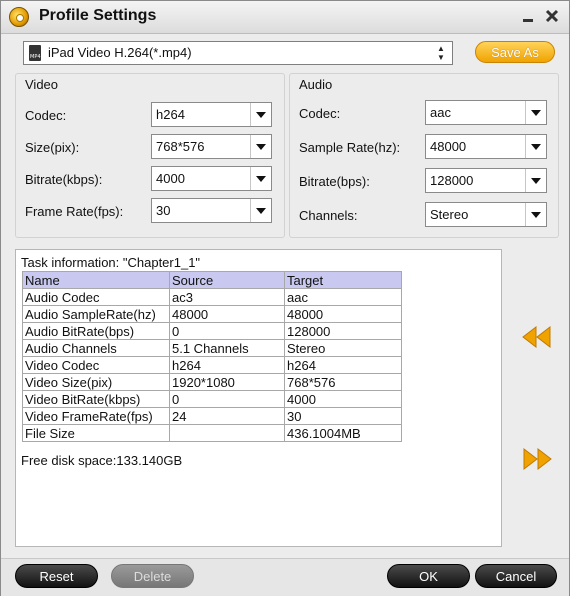 The image size is (570, 596). I want to click on table-header-row: Name Source Target, so click(212, 280).